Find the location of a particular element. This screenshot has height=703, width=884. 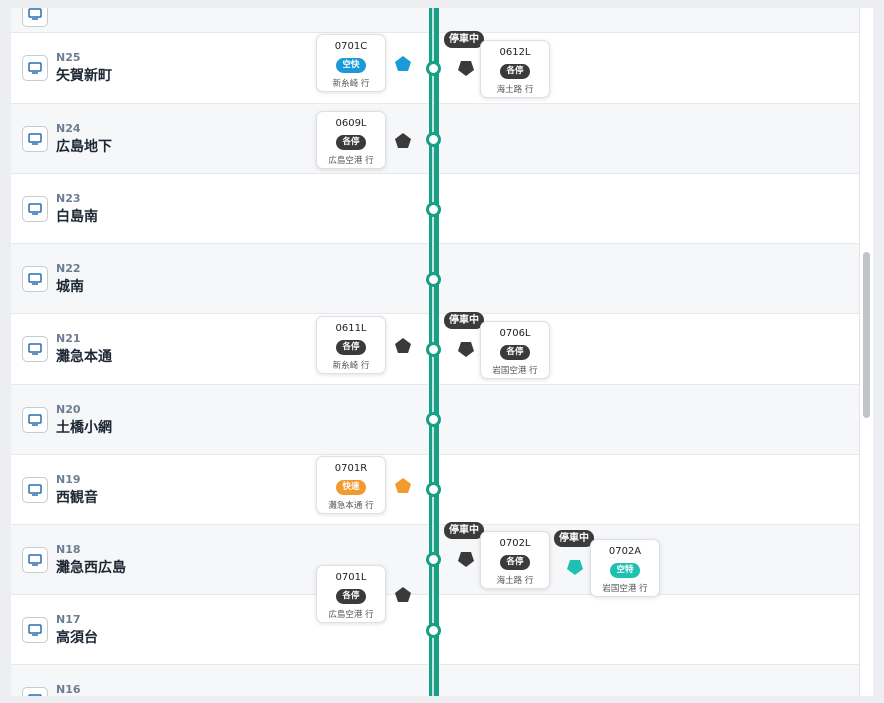

train-number: 0611L is located at coordinates (351, 328).